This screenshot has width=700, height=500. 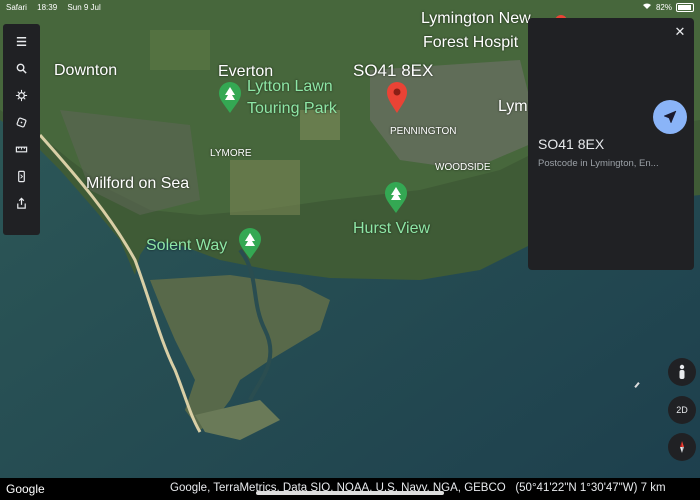 I want to click on google-logo: Google, so click(x=25, y=489).